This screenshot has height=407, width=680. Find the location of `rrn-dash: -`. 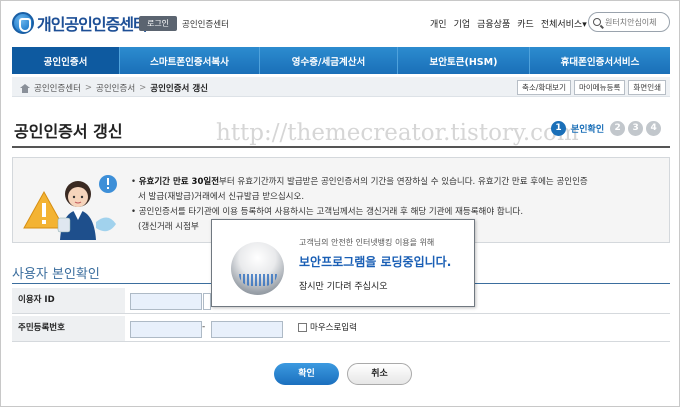

rrn-dash: - is located at coordinates (204, 327).